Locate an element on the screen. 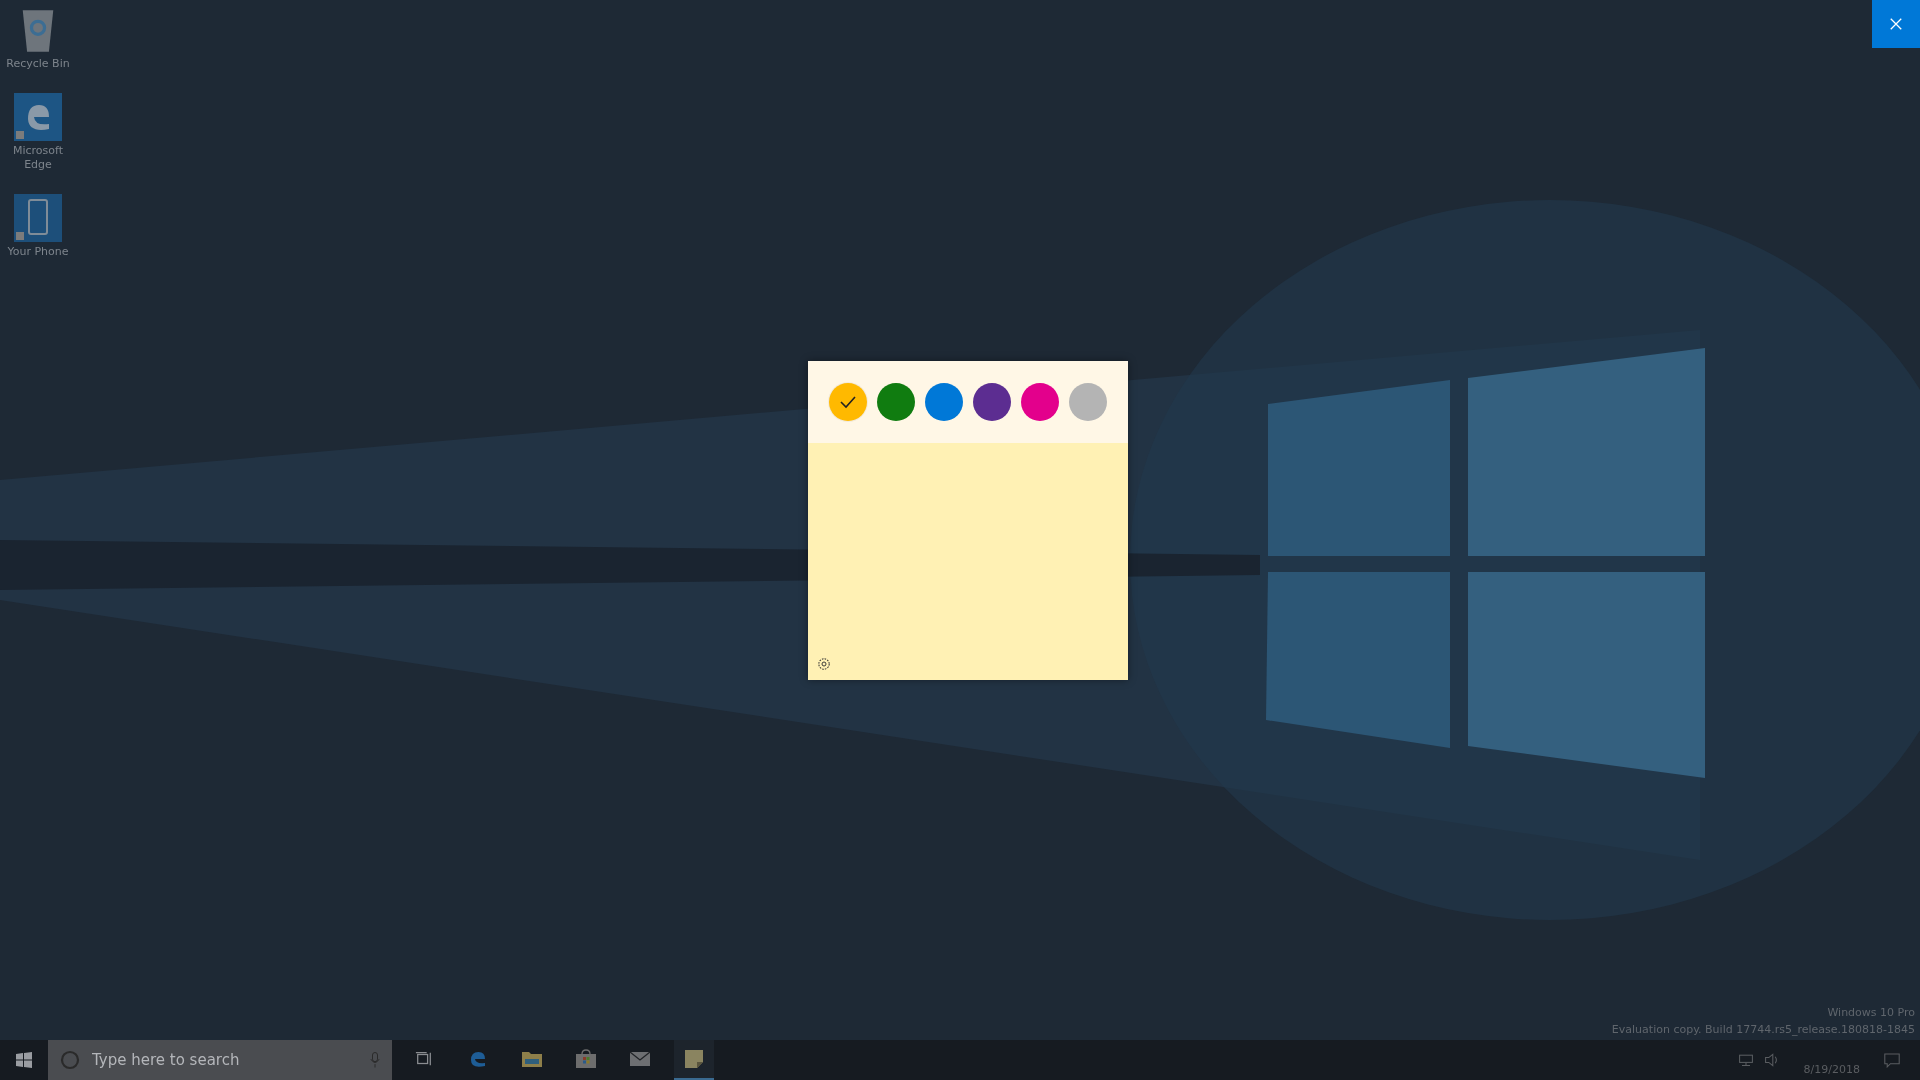 This screenshot has width=1920, height=1080. desktop-icon-label: Your Phone is located at coordinates (38, 252).